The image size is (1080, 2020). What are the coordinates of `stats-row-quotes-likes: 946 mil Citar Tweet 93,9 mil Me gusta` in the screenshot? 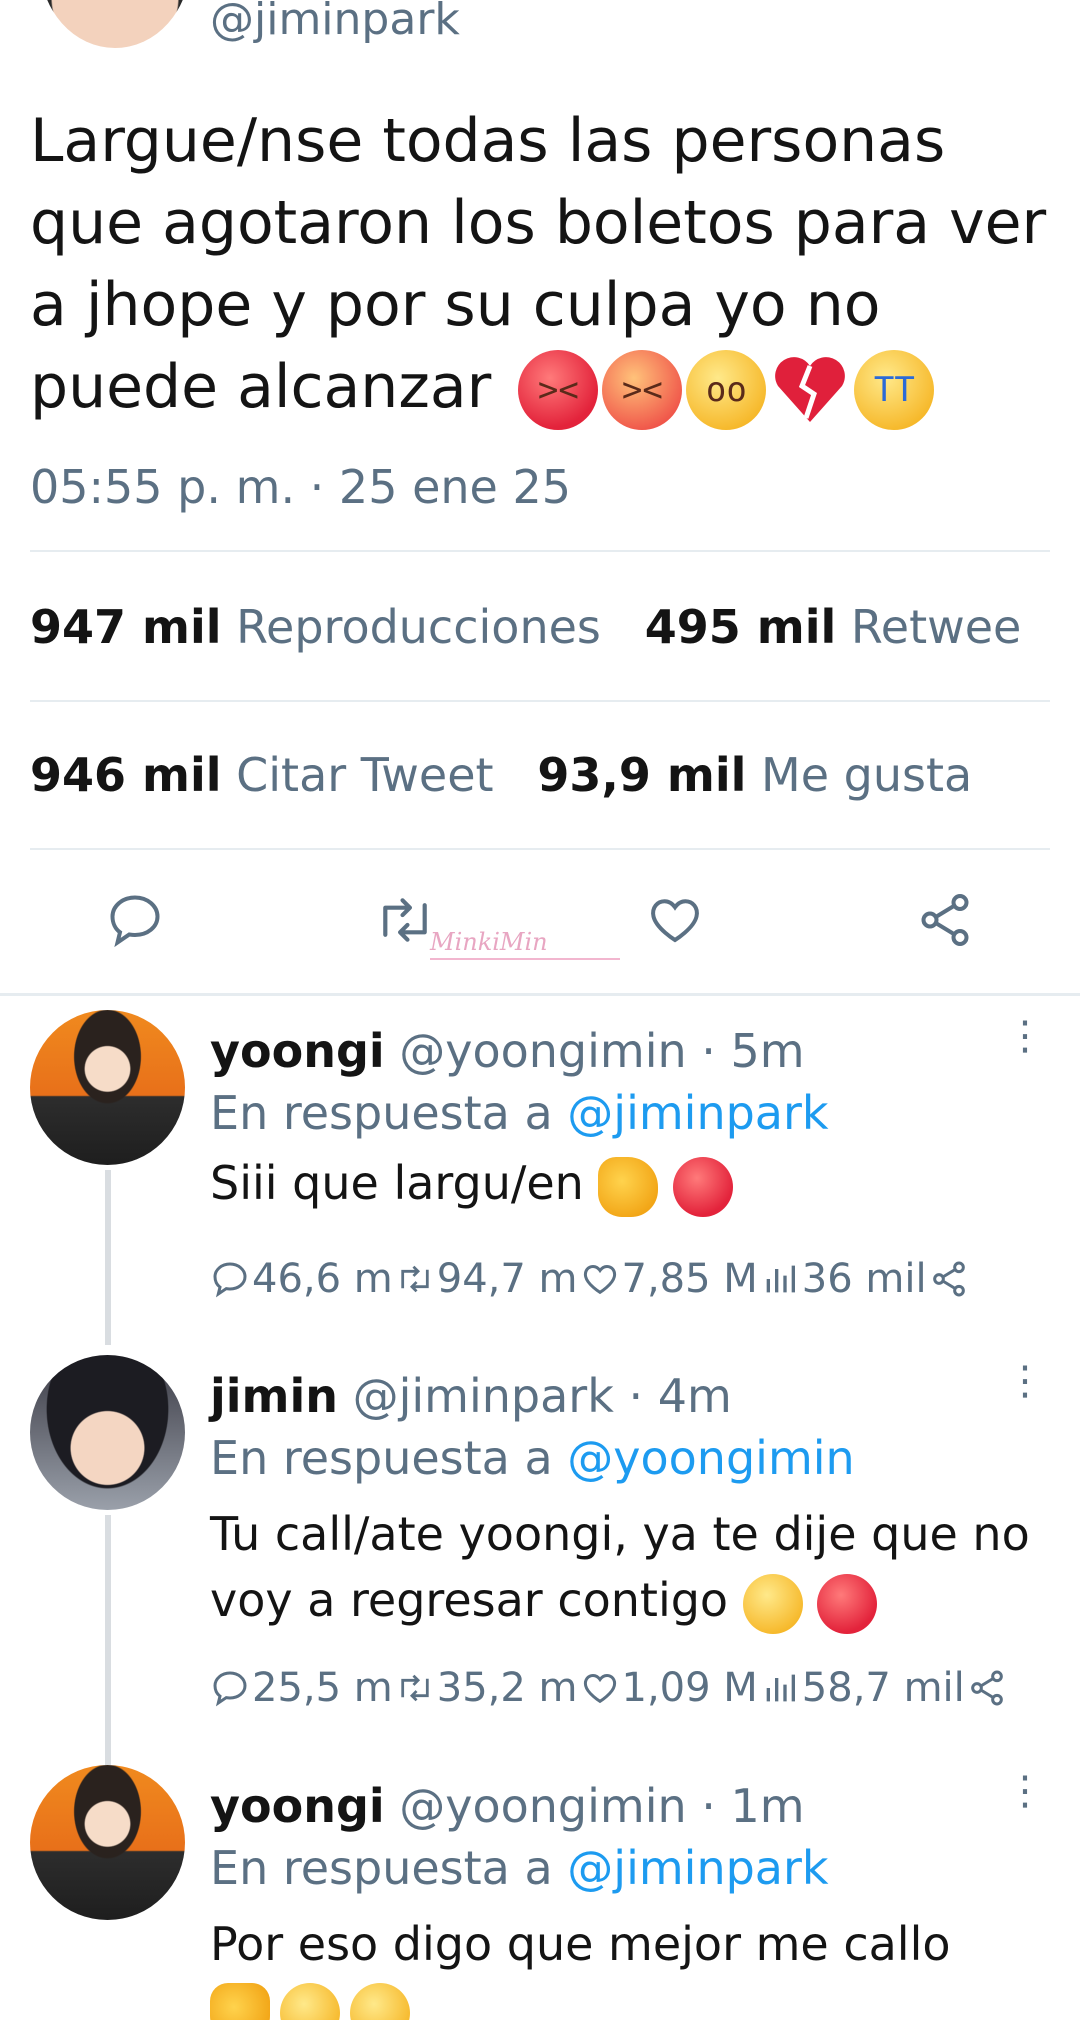 It's located at (501, 775).